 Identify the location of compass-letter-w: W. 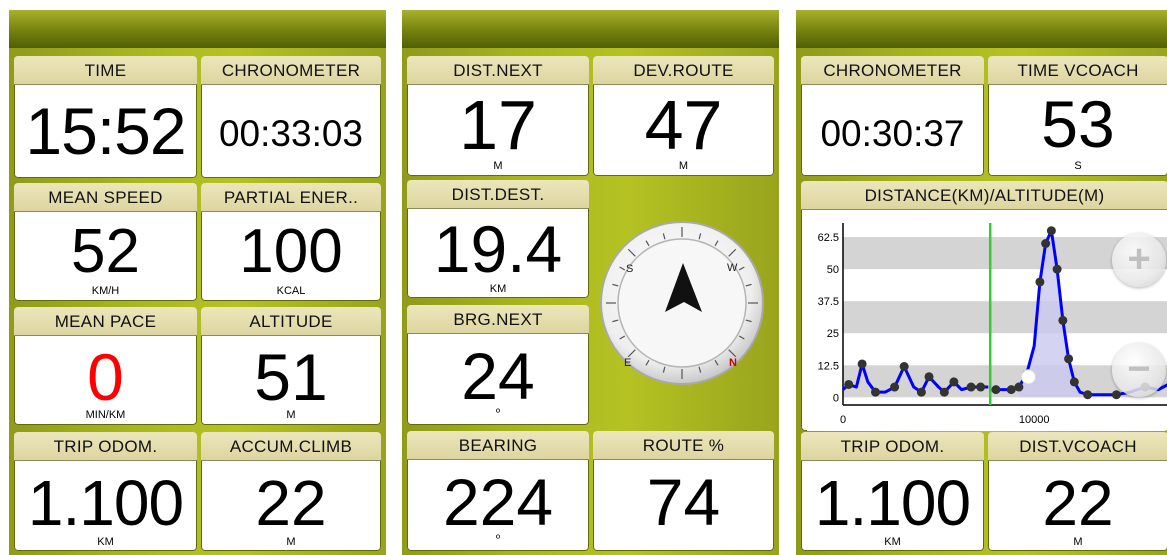
(732, 268).